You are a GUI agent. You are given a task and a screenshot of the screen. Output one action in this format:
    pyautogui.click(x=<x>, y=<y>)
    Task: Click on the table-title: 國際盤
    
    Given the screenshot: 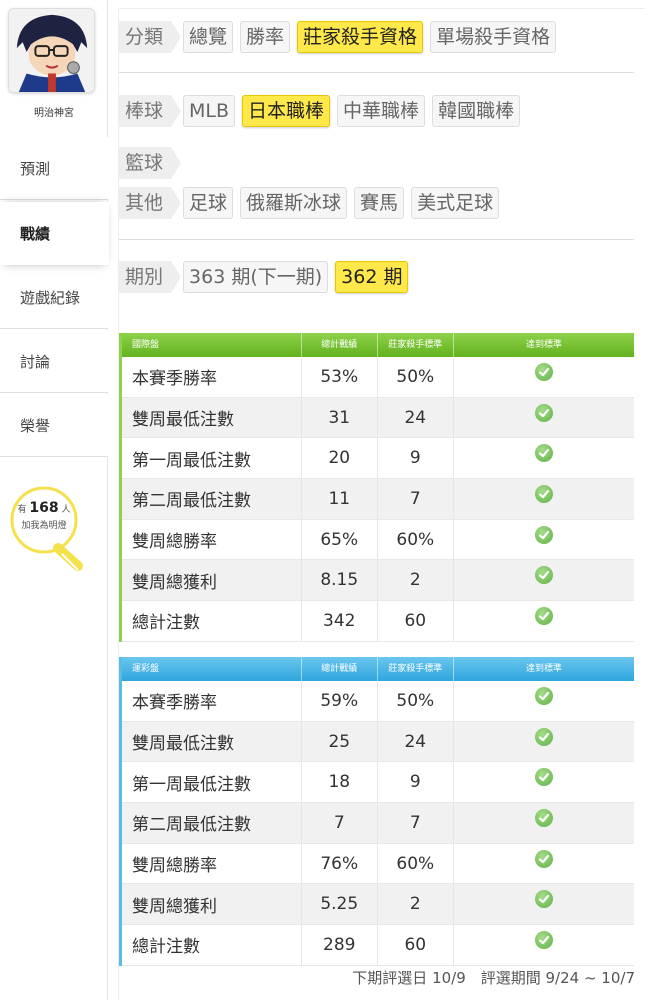 What is the action you would take?
    pyautogui.click(x=212, y=345)
    